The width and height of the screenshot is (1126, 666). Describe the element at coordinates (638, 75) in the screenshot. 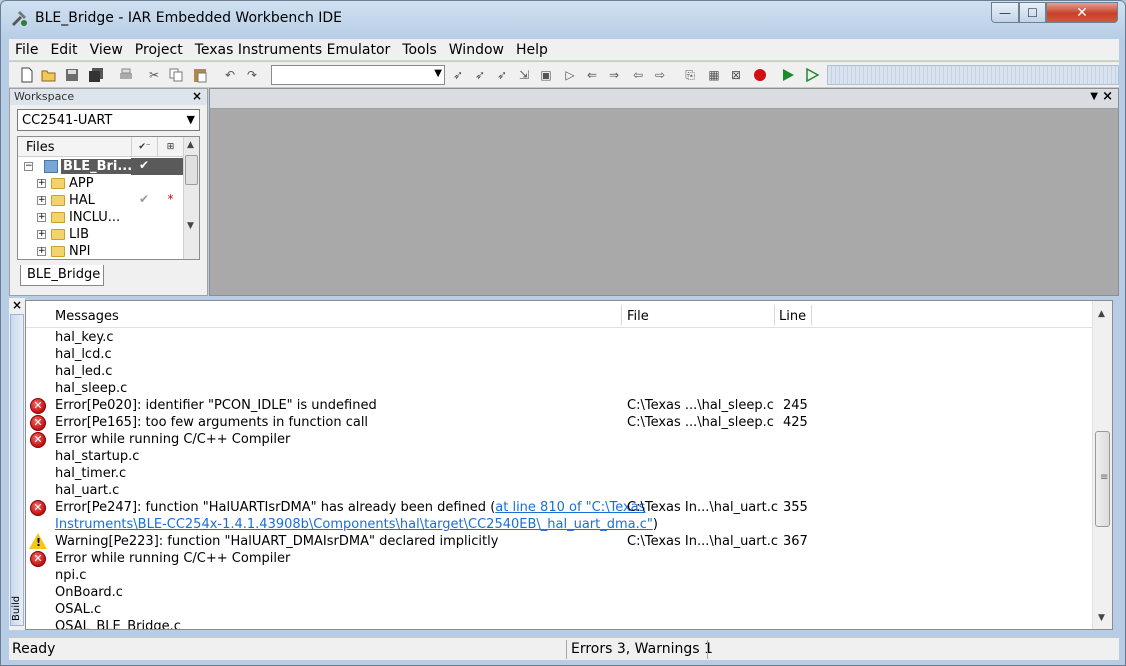

I see `navigate-back-icon: ⇦` at that location.